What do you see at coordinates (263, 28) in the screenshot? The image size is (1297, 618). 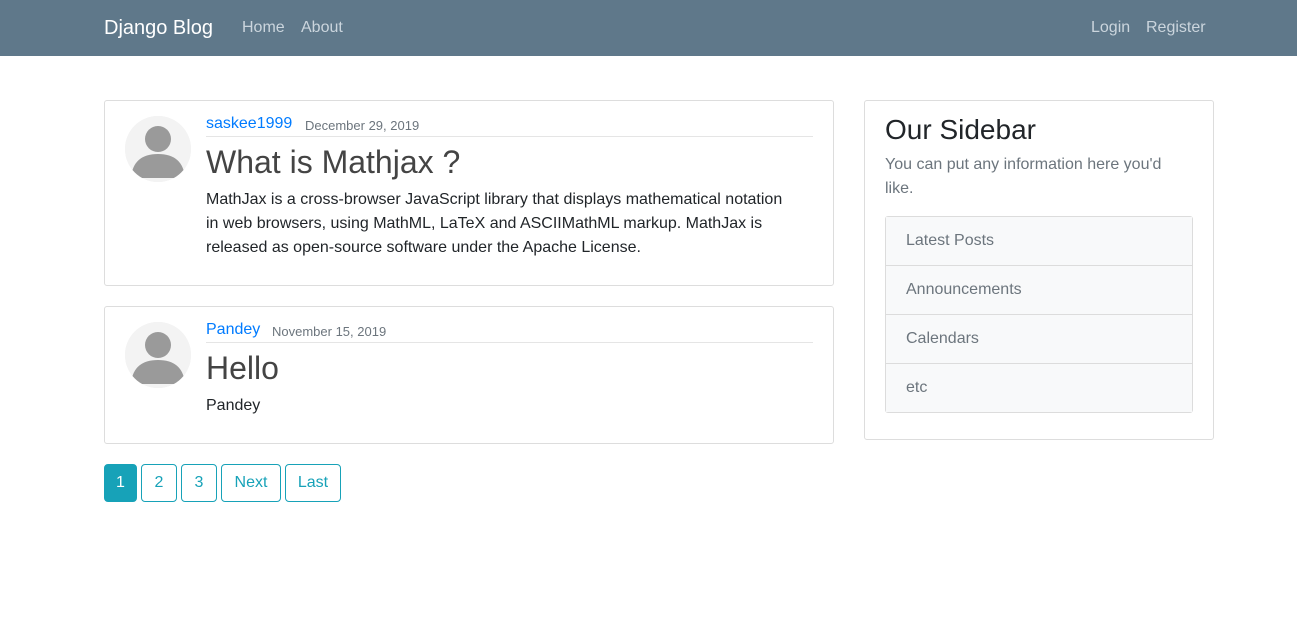 I see `nav-home-link: Home` at bounding box center [263, 28].